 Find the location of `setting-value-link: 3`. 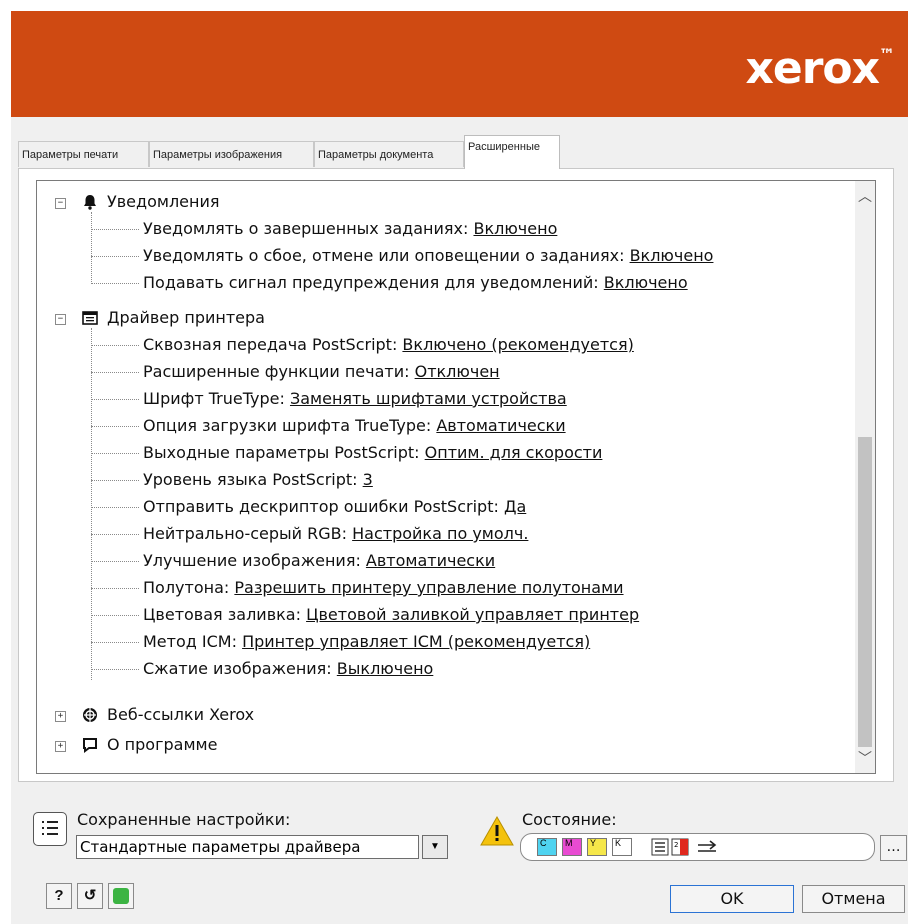

setting-value-link: 3 is located at coordinates (368, 479).